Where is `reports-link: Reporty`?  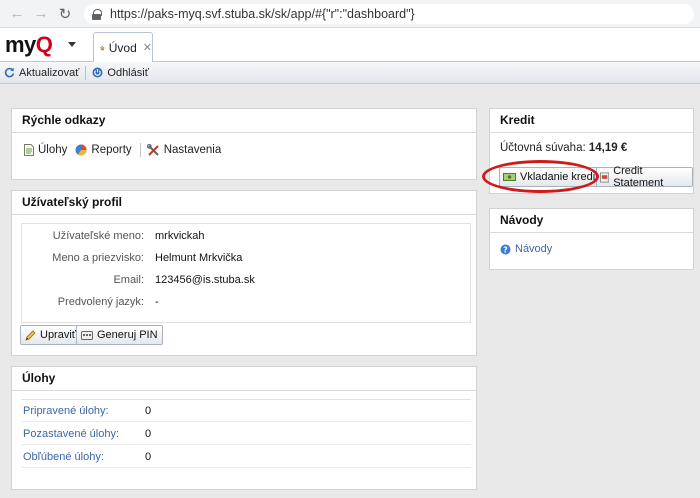 reports-link: Reporty is located at coordinates (103, 150).